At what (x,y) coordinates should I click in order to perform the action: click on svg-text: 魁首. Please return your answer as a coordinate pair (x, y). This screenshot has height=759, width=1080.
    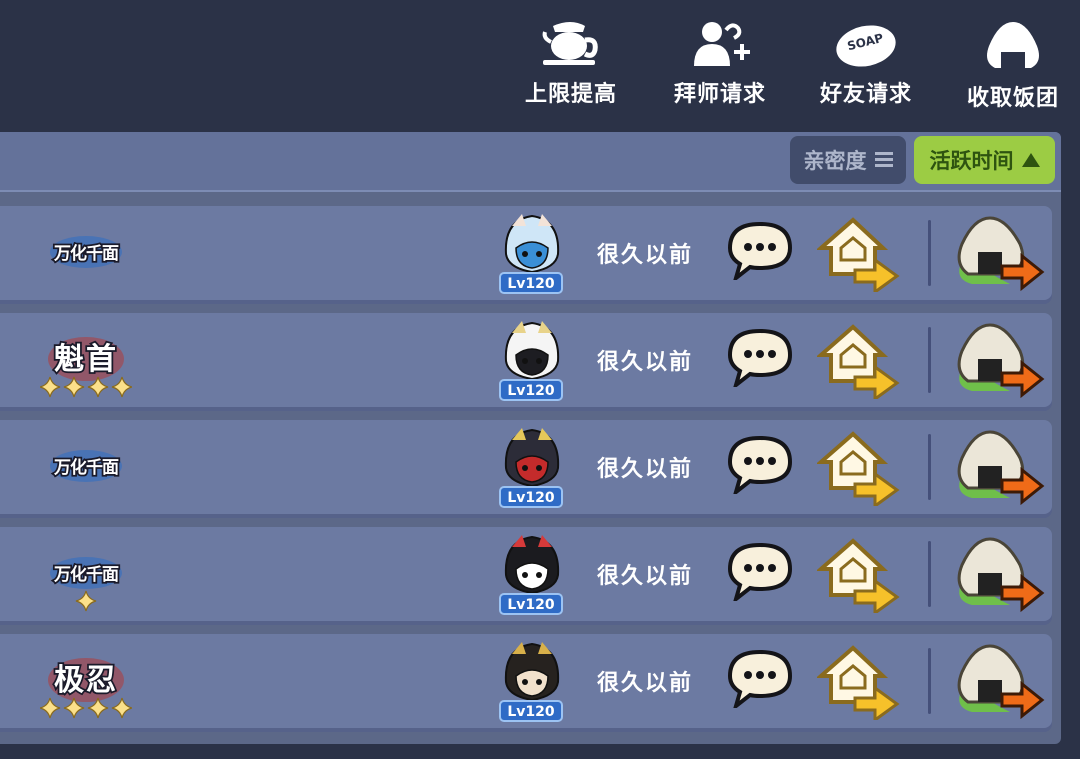
    Looking at the image, I should click on (86, 359).